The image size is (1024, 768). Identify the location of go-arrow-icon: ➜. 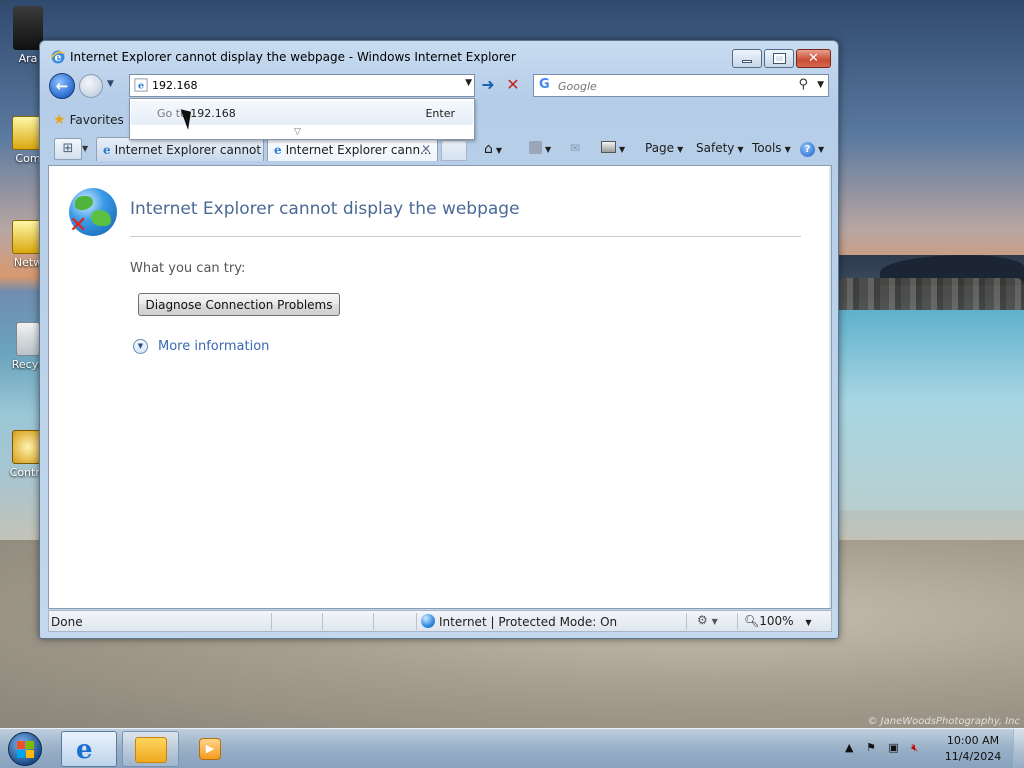
(488, 84).